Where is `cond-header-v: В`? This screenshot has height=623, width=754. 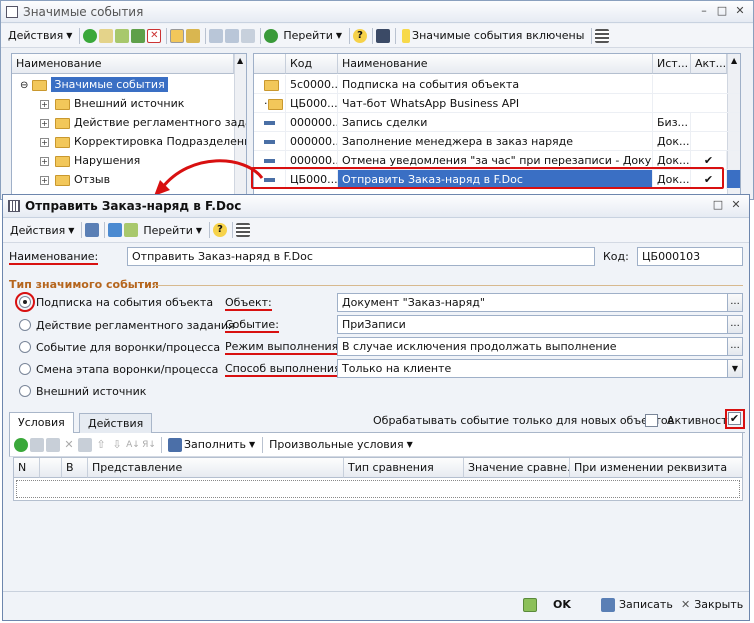
cond-header-v: В is located at coordinates (75, 468).